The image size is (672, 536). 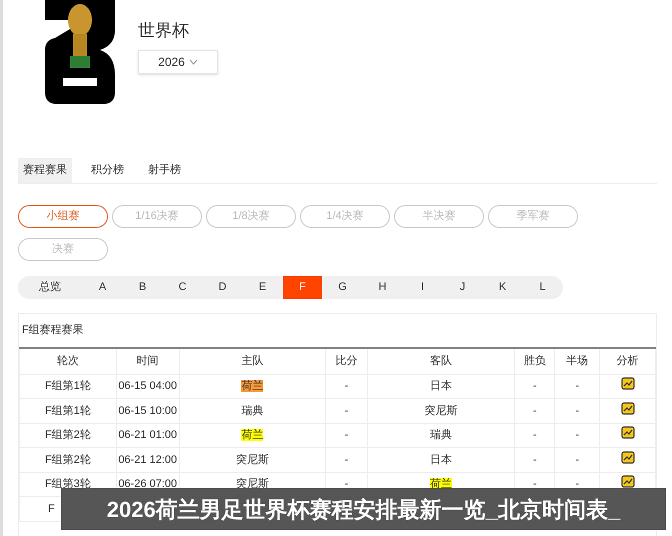 I want to click on column-header: 轮次, so click(x=68, y=361).